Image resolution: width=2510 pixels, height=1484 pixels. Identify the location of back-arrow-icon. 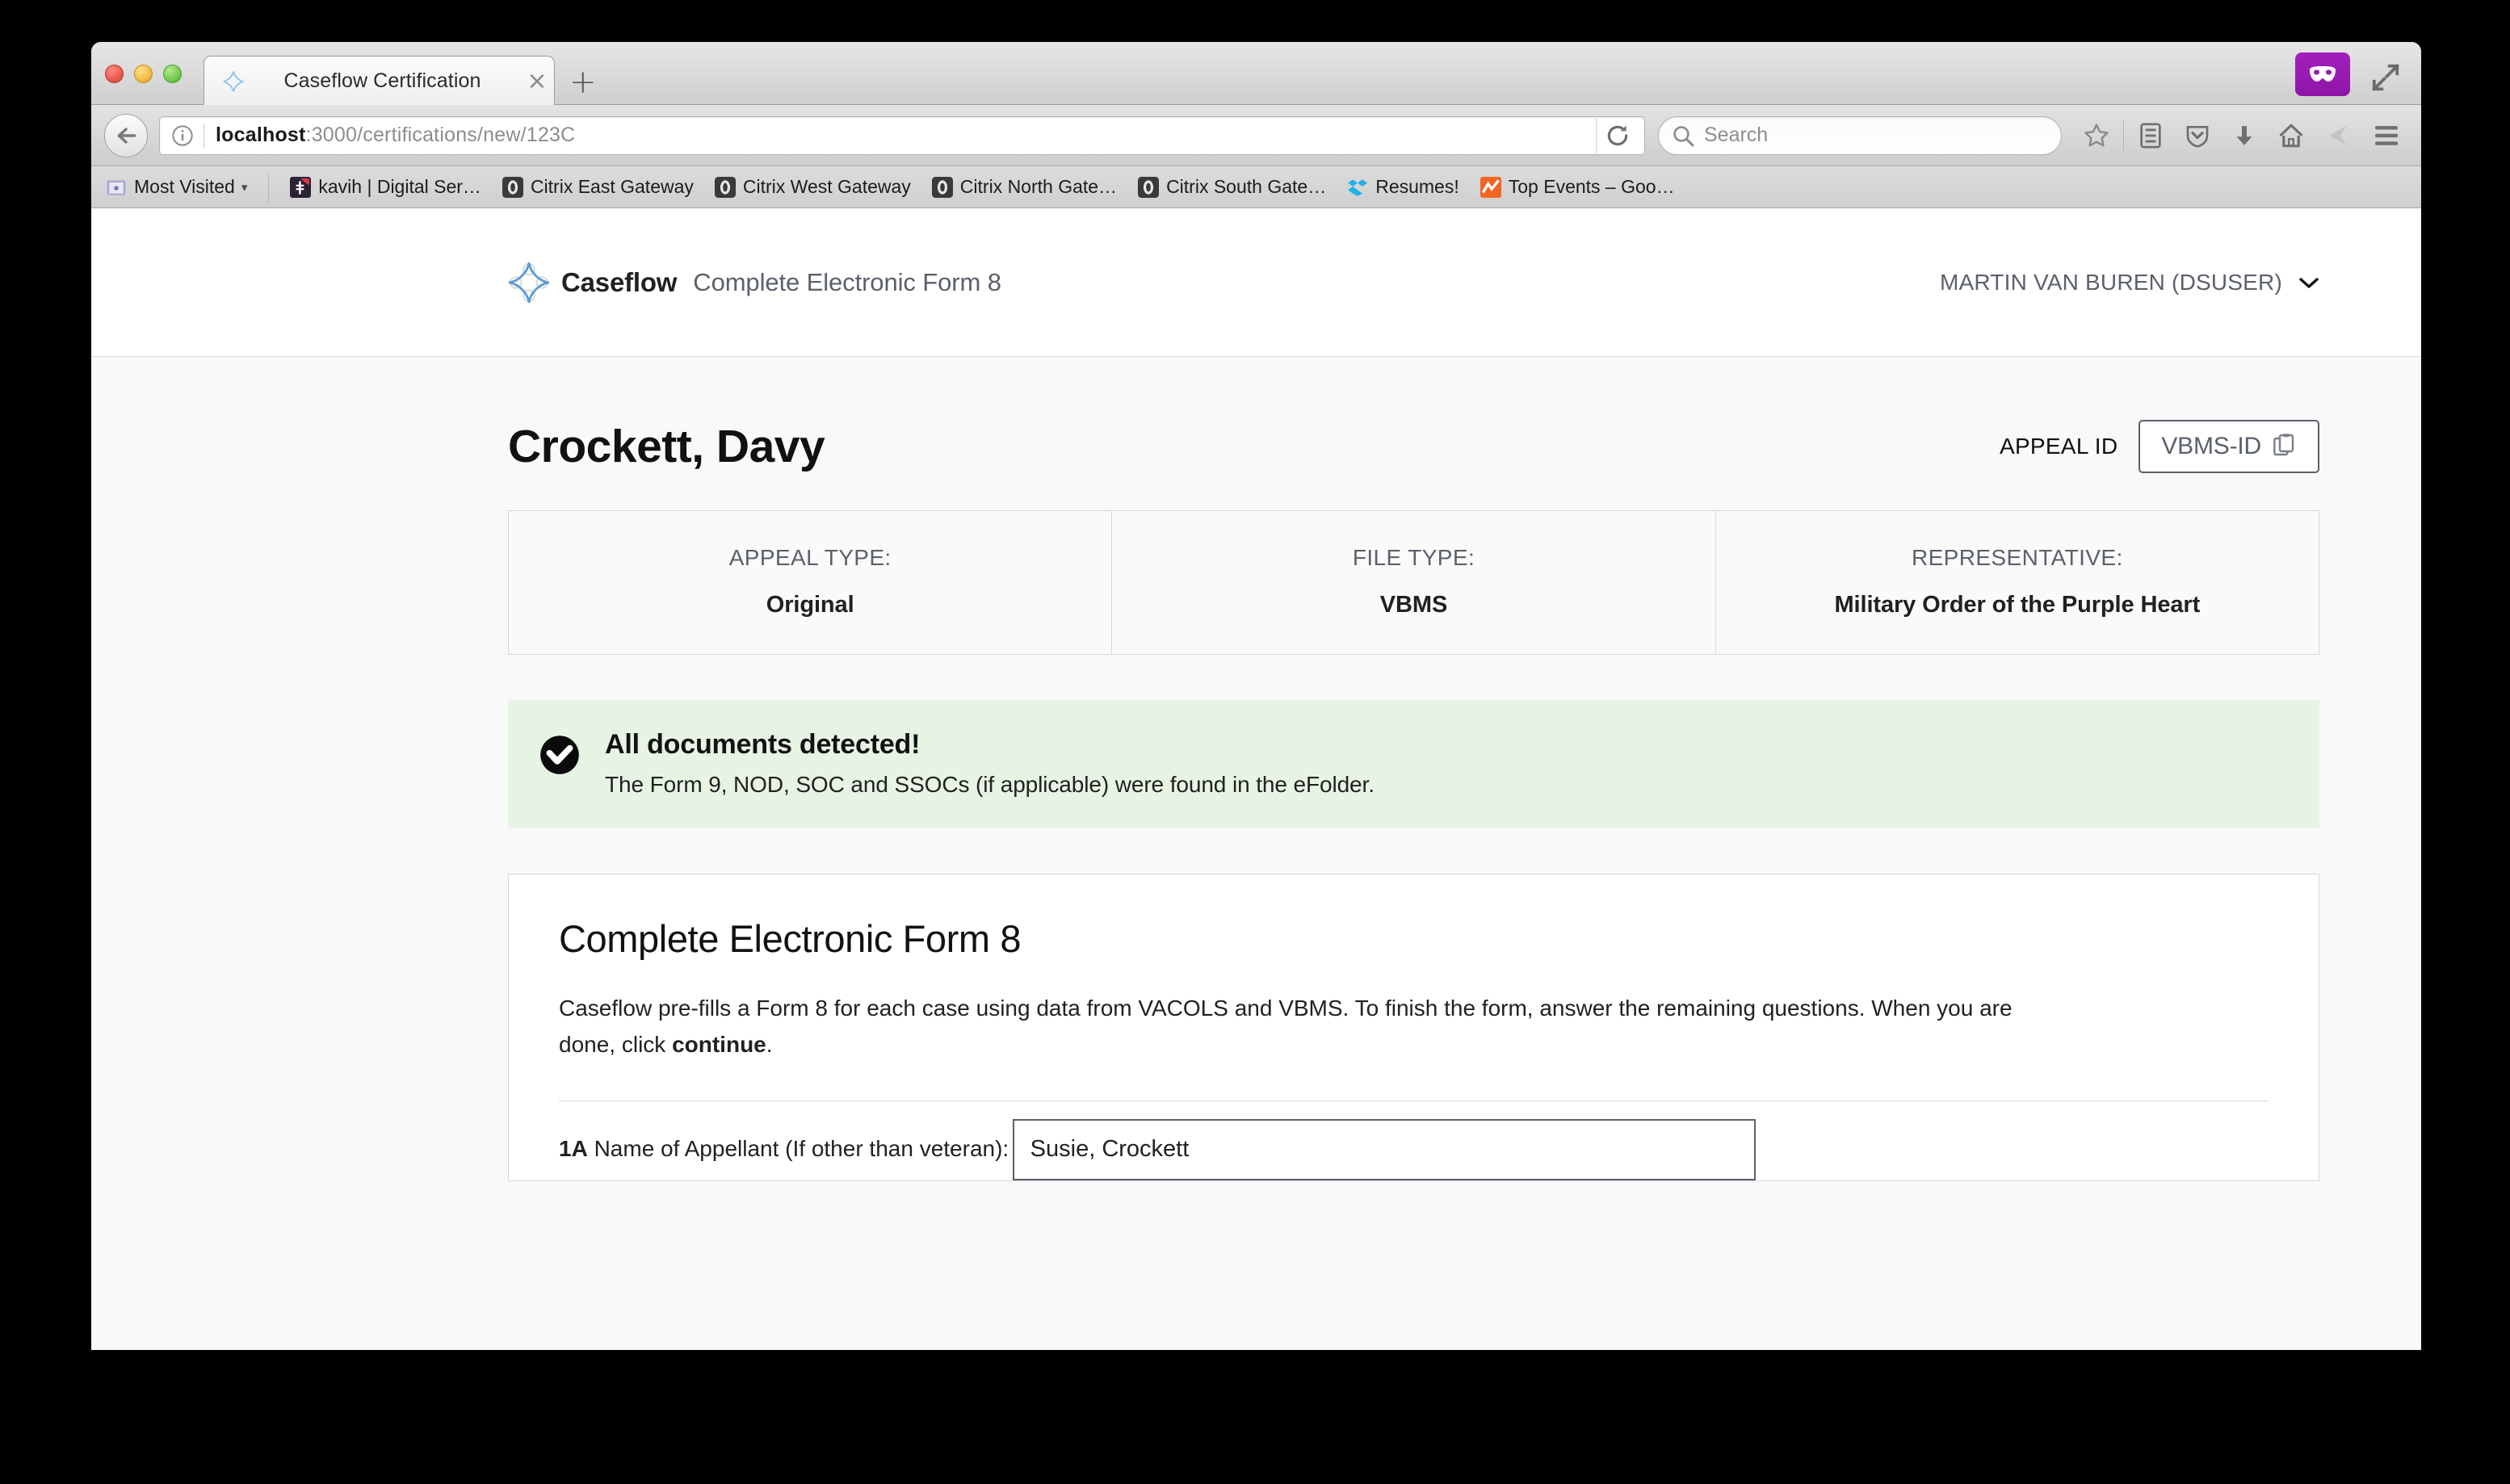
(127, 135).